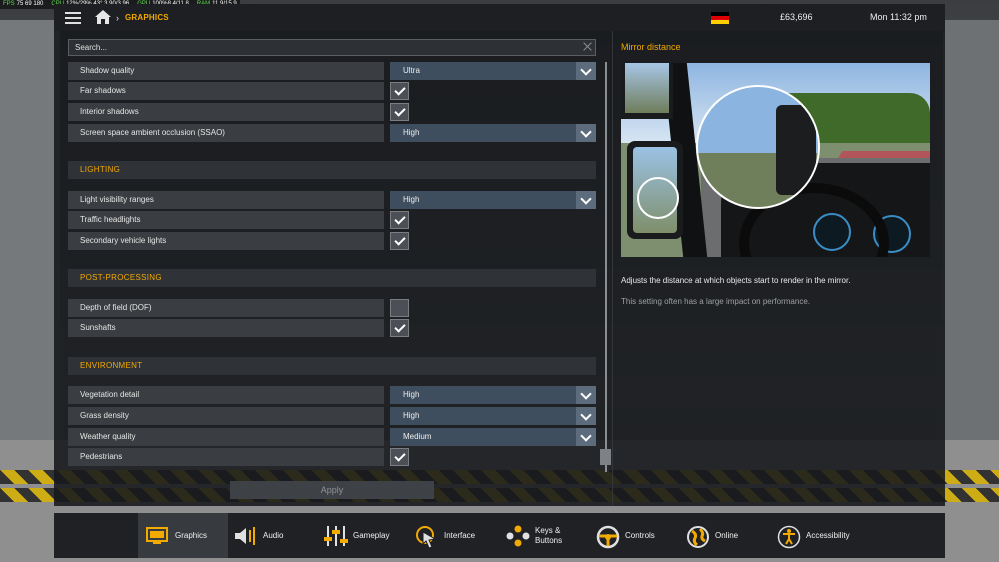 Image resolution: width=999 pixels, height=562 pixels. What do you see at coordinates (332, 366) in the screenshot?
I see `section-header-environment: ENVIRONMENT` at bounding box center [332, 366].